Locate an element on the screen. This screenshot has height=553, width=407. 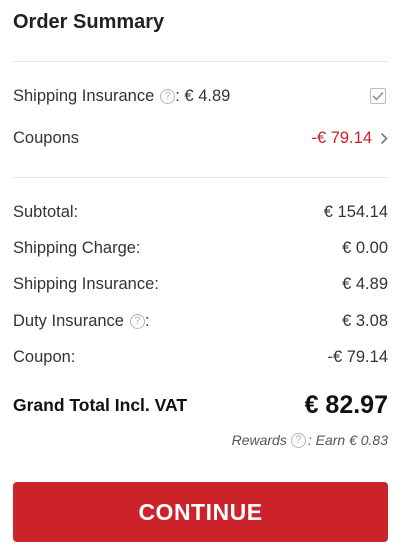
grand-total-label: Grand Total Incl. VAT is located at coordinates (100, 404).